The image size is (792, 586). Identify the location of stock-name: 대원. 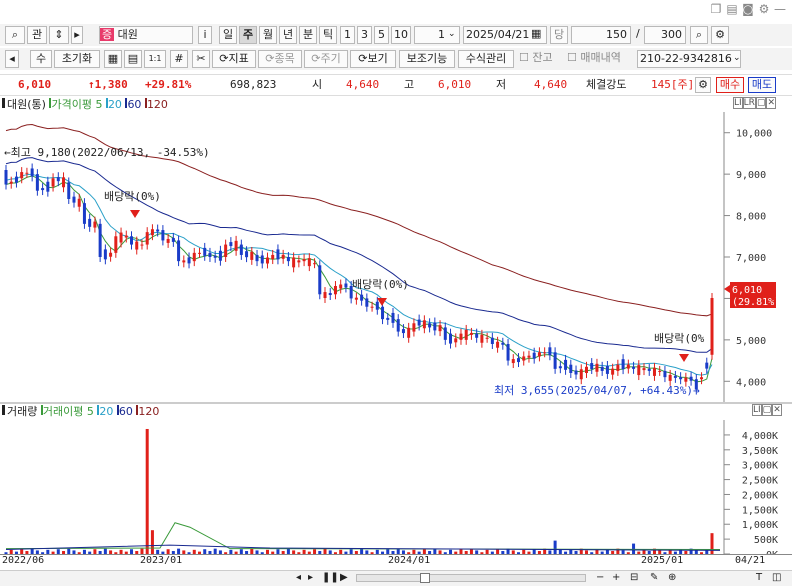
(127, 34).